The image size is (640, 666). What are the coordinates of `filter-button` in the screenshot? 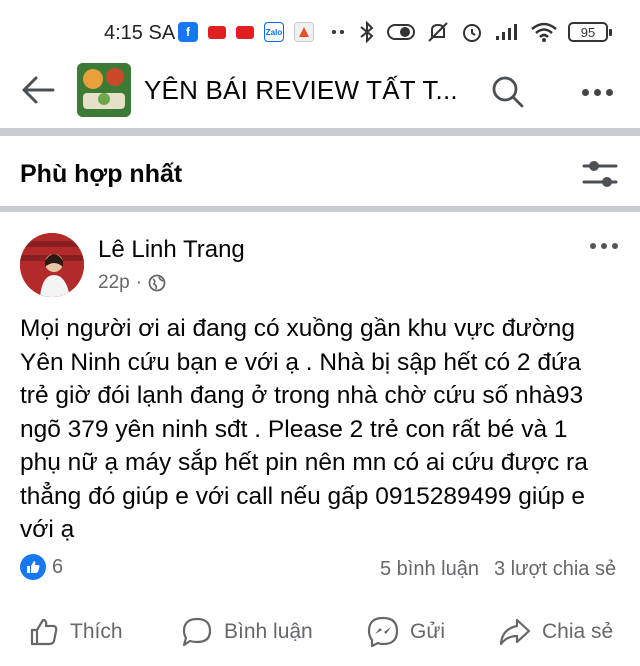 It's located at (600, 174).